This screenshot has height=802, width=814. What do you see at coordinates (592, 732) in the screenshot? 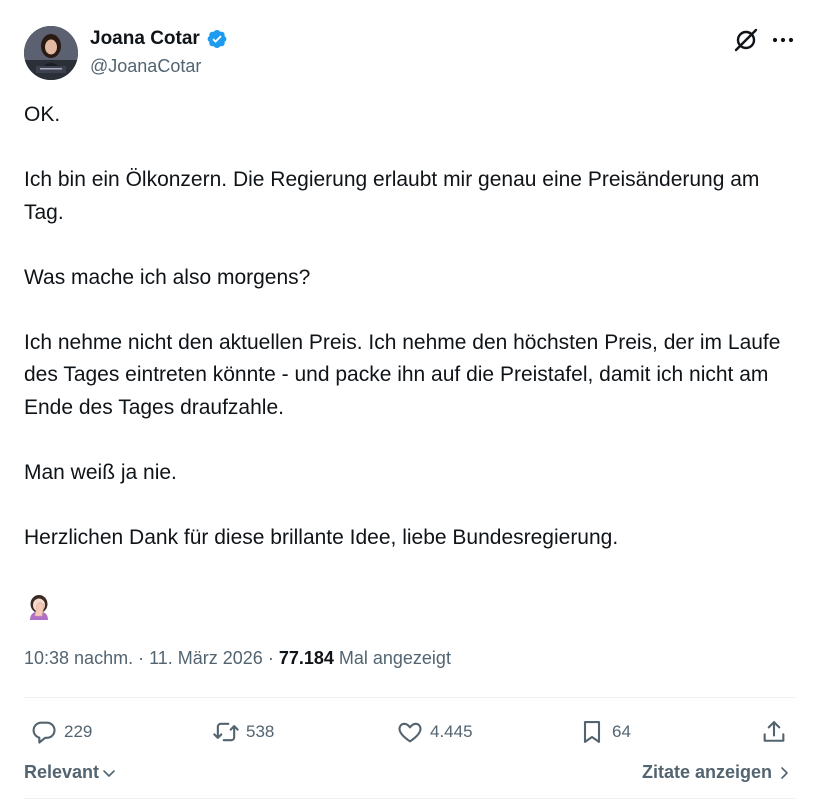
I see `bookmark-icon` at bounding box center [592, 732].